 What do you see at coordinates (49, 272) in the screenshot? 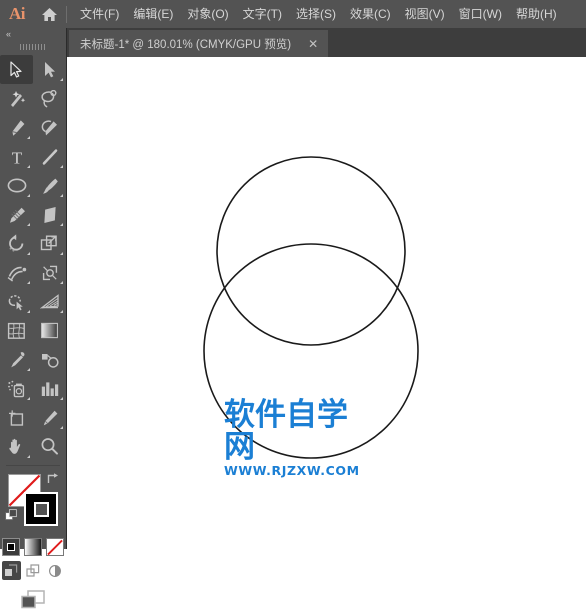
I see `free-transform-tool` at bounding box center [49, 272].